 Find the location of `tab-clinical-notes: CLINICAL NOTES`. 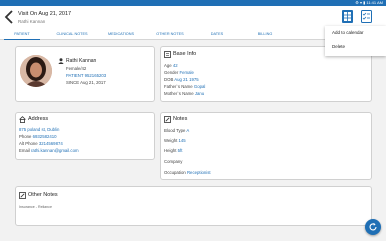

tab-clinical-notes: CLINICAL NOTES is located at coordinates (72, 34).